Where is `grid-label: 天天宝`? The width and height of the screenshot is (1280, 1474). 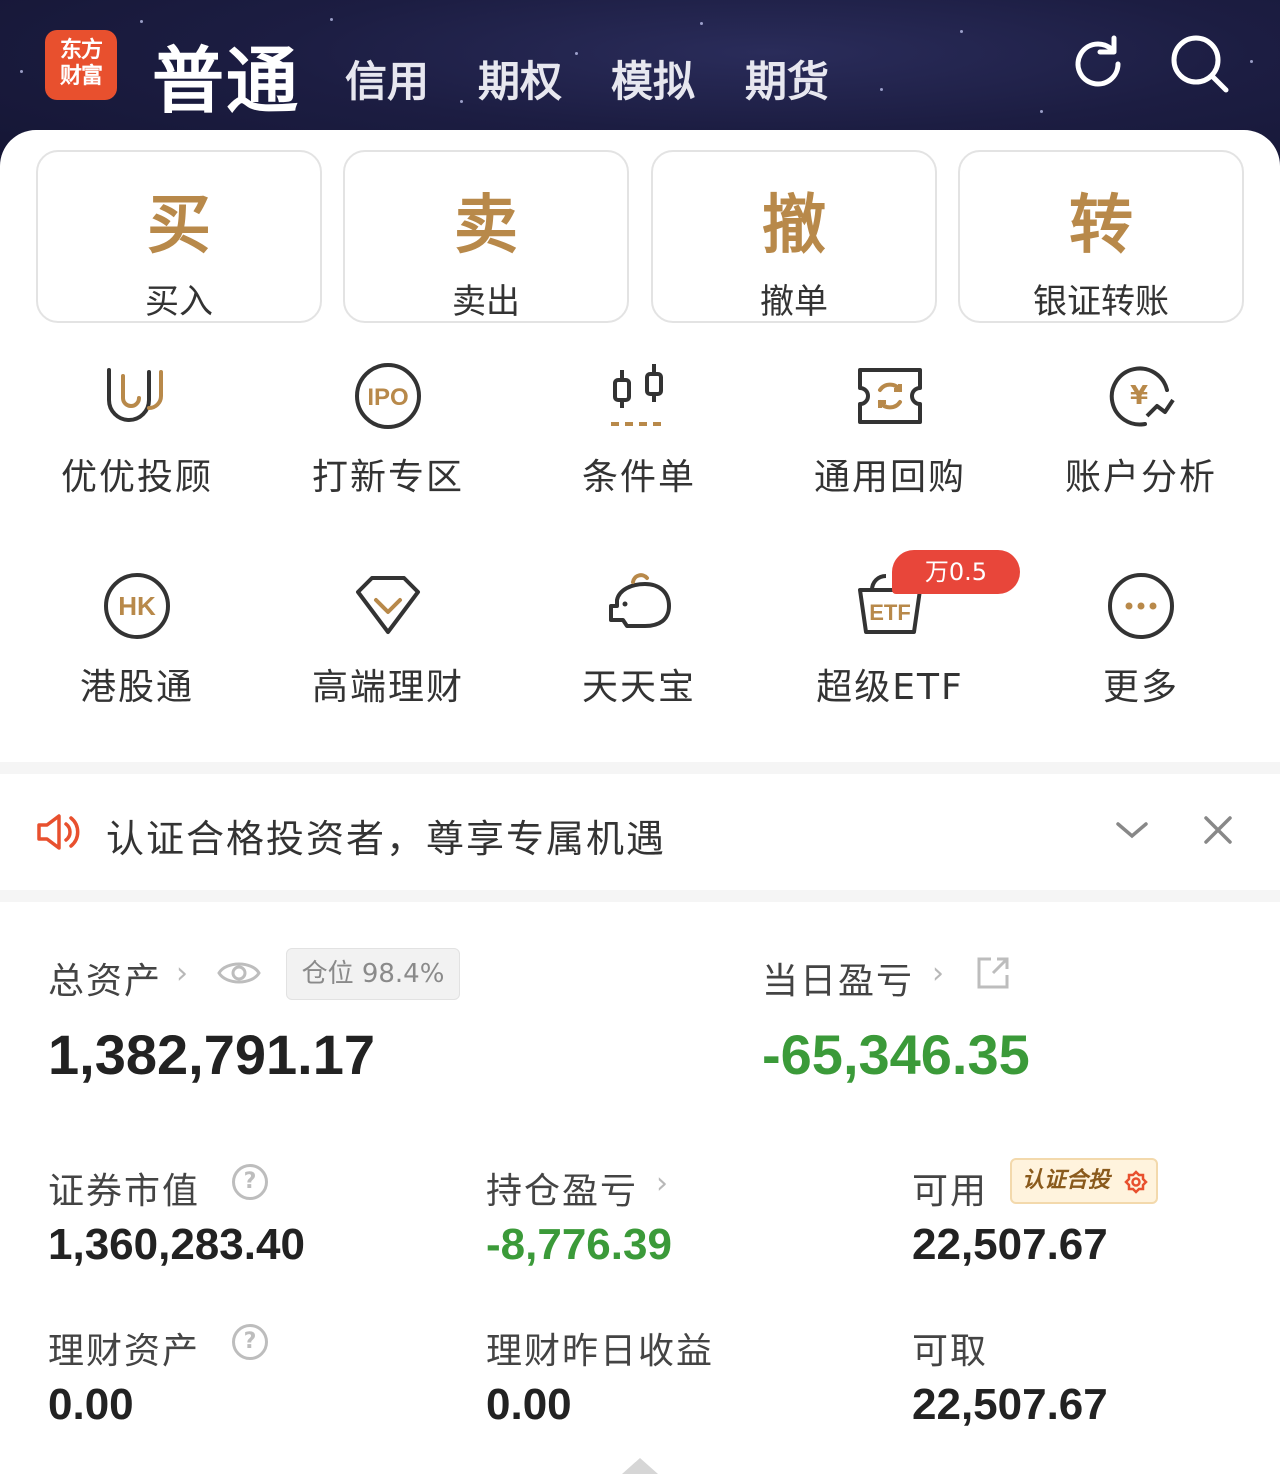
grid-label: 天天宝 is located at coordinates (638, 687).